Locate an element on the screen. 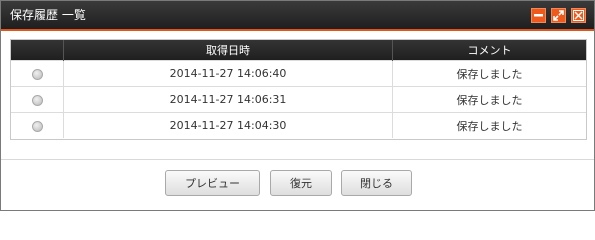 Image resolution: width=595 pixels, height=240 pixels. preview-button: プレビュー is located at coordinates (212, 183).